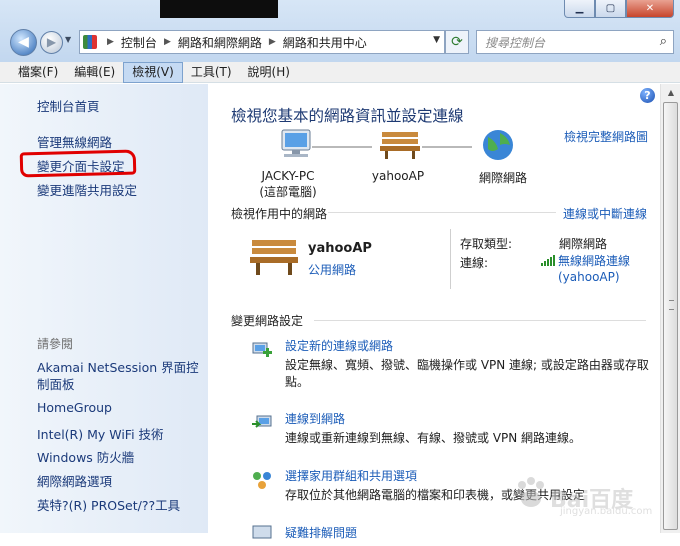  Describe the element at coordinates (288, 176) in the screenshot. I see `node-label: JACKY-PC` at that location.